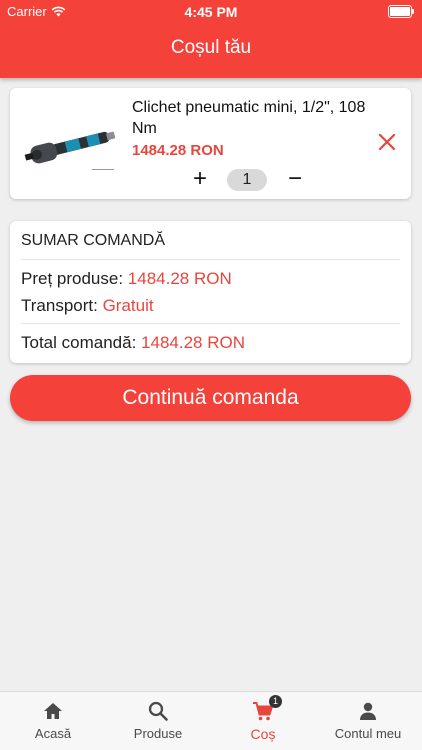  I want to click on status-bar: Carrier 4:45 PM, so click(211, 12).